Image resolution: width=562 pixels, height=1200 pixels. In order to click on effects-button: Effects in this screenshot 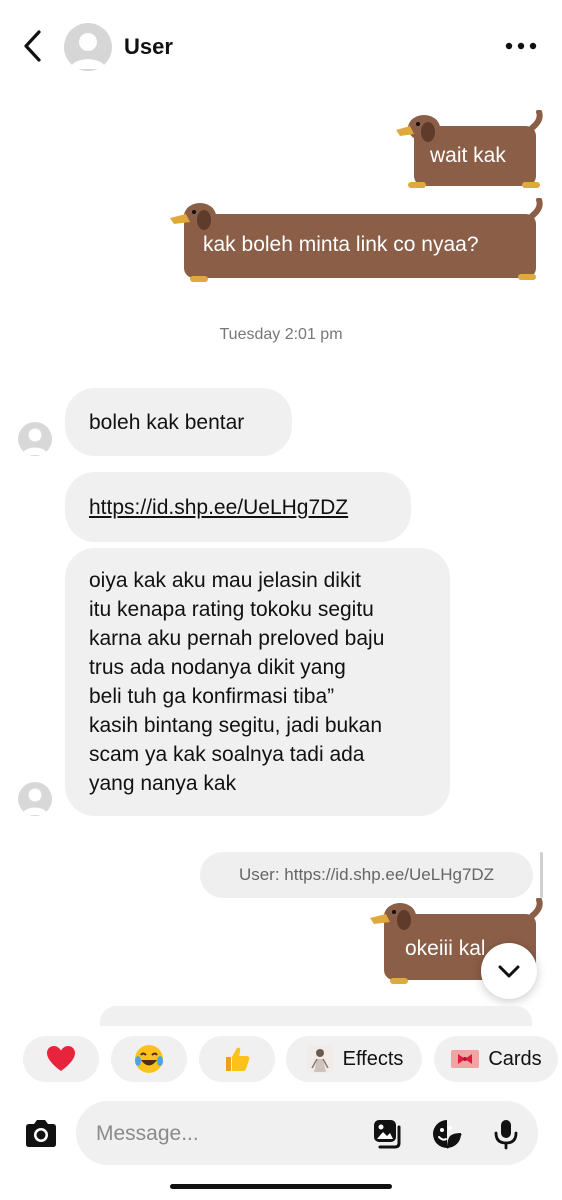, I will do `click(354, 1059)`.